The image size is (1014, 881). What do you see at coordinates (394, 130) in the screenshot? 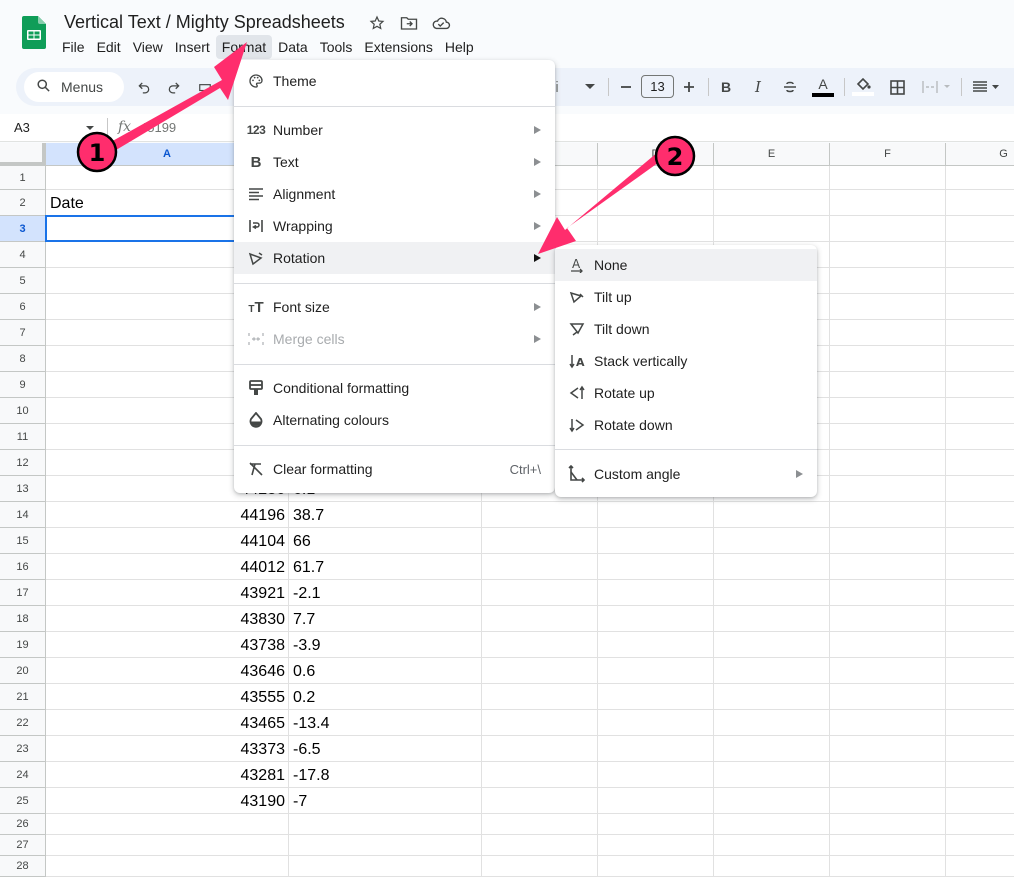
I see `format-menu-item-number: 123 Number` at bounding box center [394, 130].